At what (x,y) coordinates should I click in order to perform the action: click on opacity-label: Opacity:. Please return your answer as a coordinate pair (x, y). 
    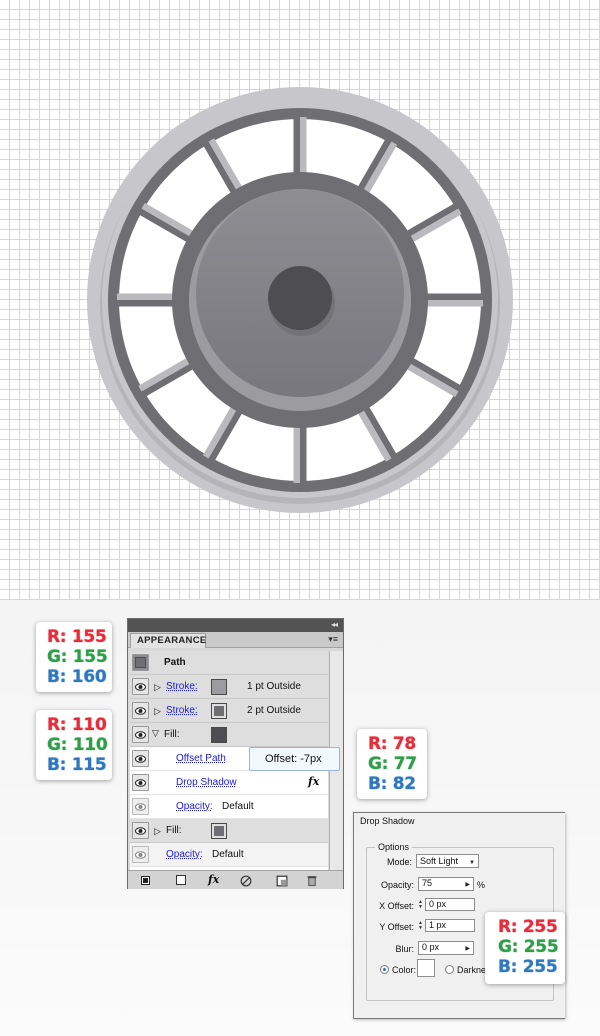
    Looking at the image, I should click on (397, 885).